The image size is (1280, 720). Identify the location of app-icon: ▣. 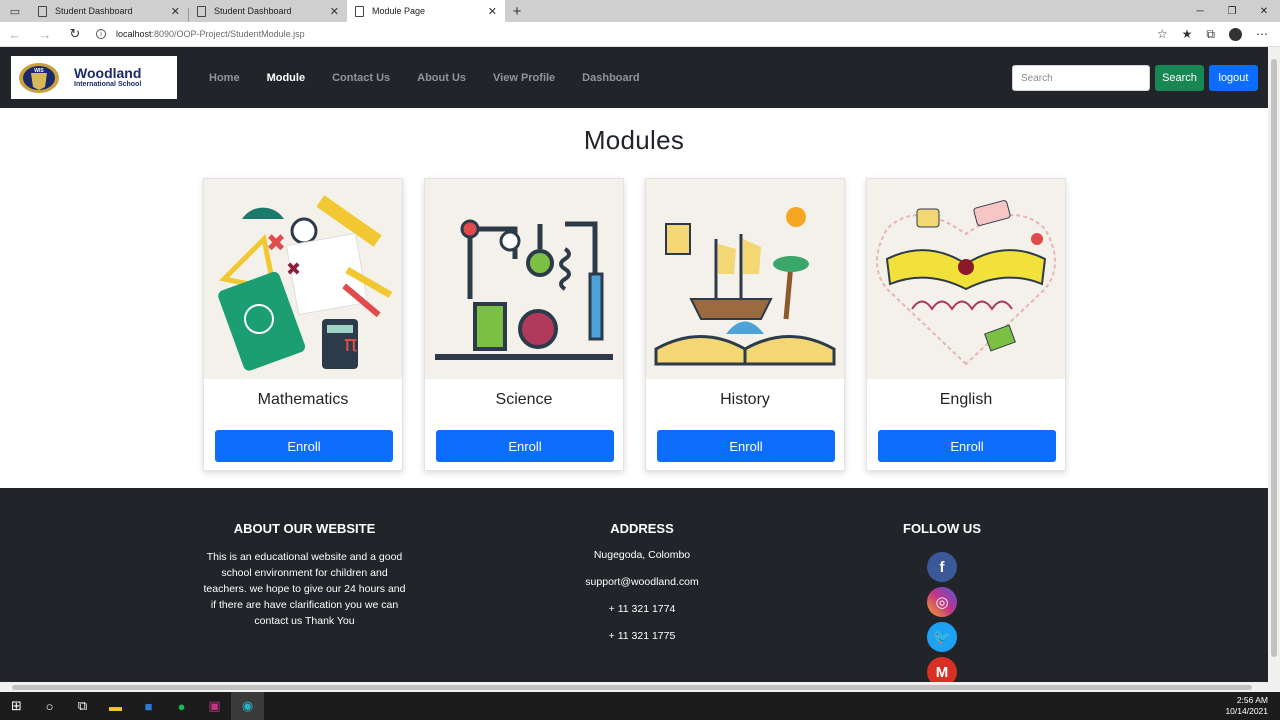
(214, 706).